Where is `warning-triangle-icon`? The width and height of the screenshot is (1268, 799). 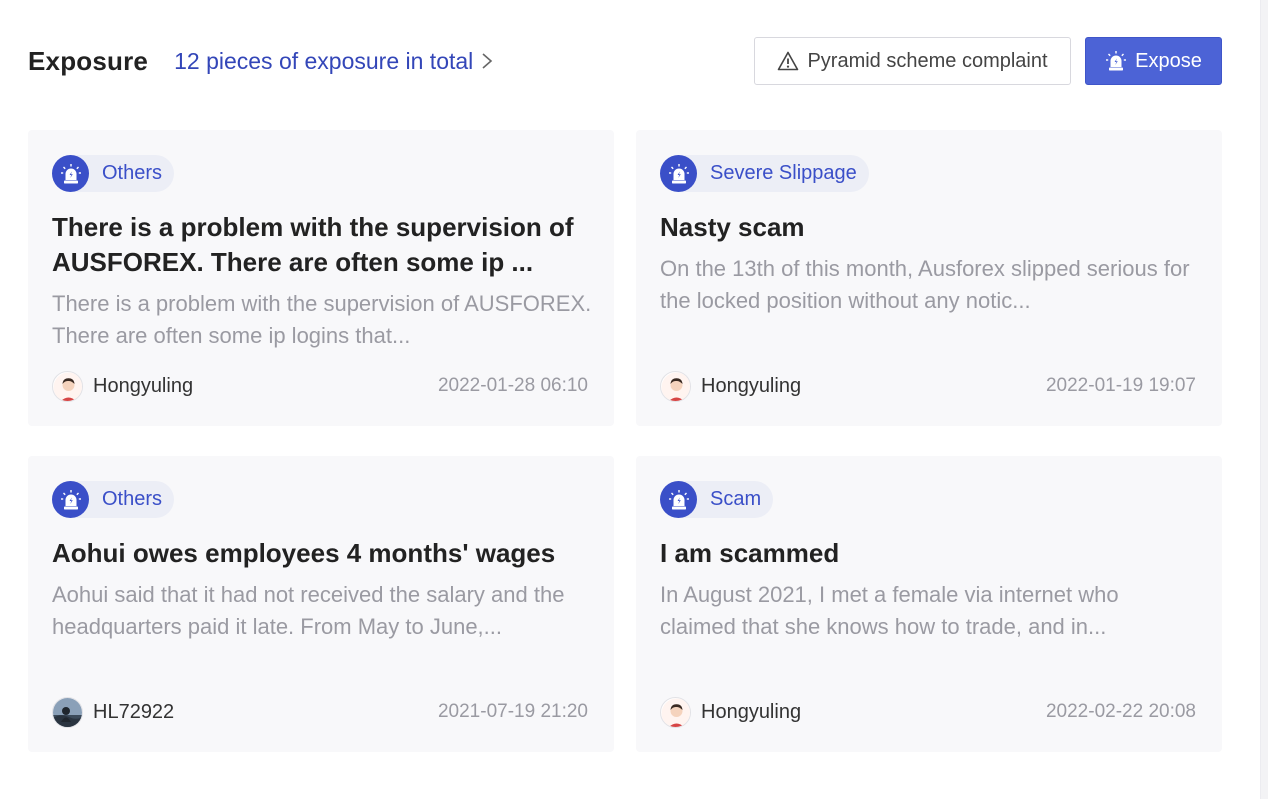
warning-triangle-icon is located at coordinates (788, 61).